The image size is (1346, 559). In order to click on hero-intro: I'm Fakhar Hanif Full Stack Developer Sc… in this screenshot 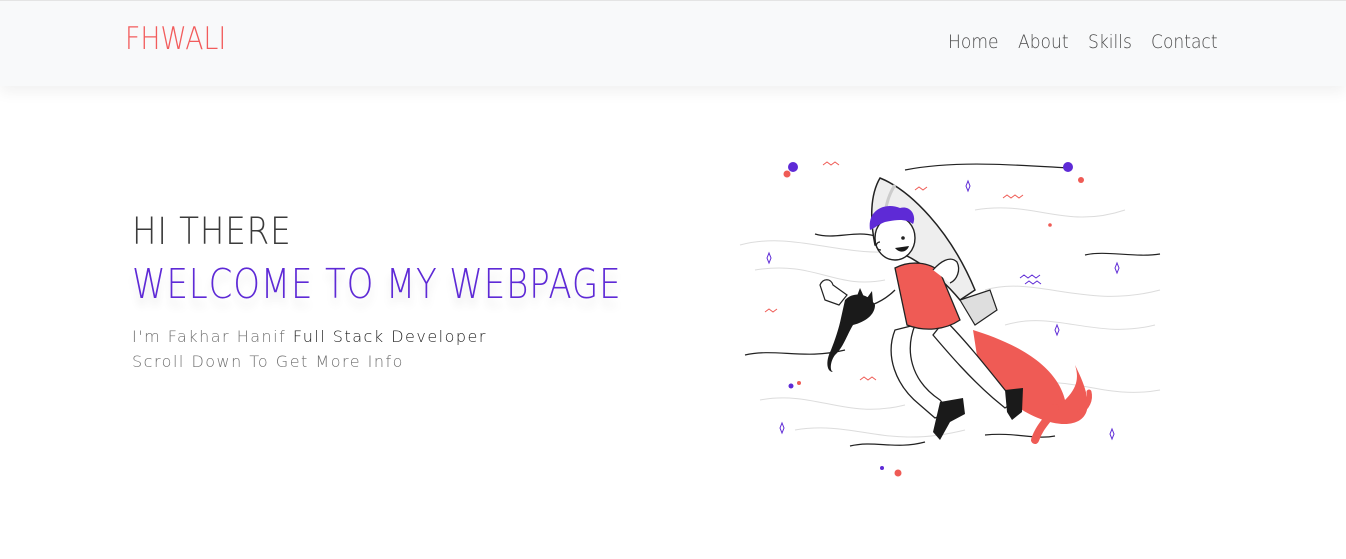, I will do `click(427, 349)`.